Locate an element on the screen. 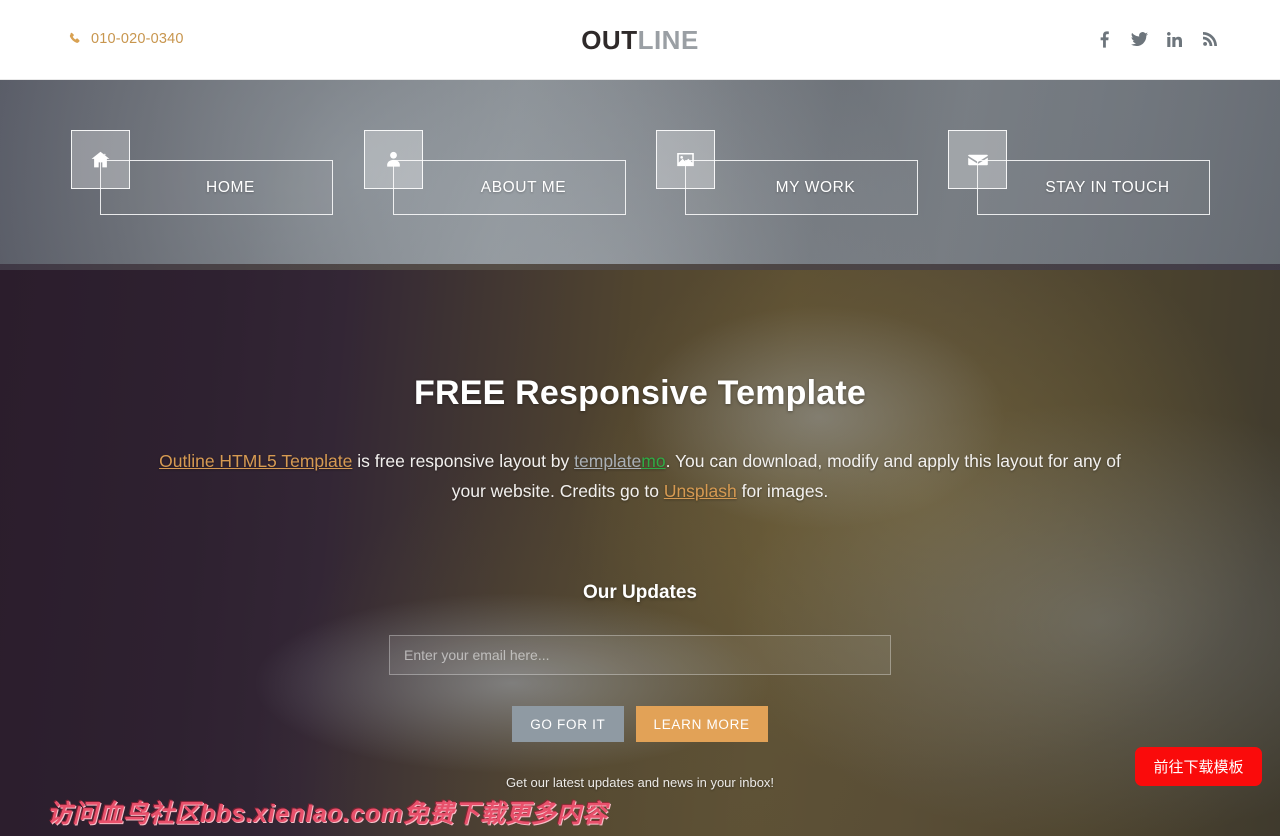  sidebar-item-work: MY WORK is located at coordinates (787, 175).